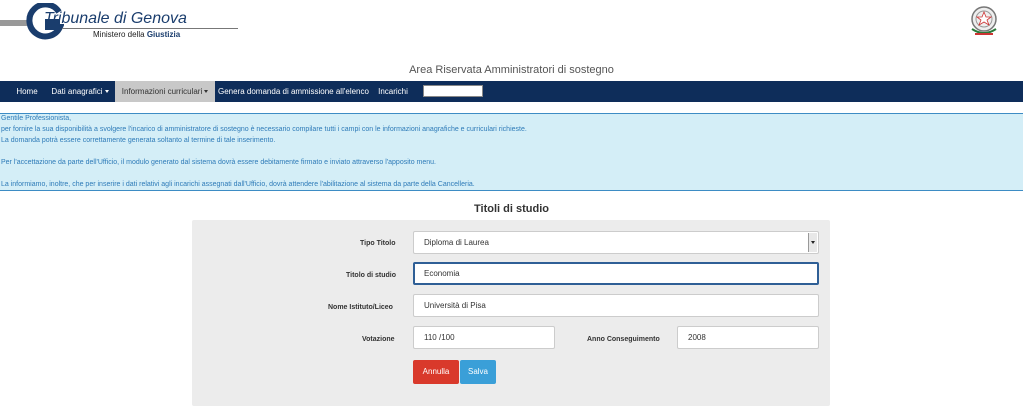 The image size is (1023, 412). I want to click on nav-informazioni-curriculari: Informazioni curriculari, so click(165, 91).